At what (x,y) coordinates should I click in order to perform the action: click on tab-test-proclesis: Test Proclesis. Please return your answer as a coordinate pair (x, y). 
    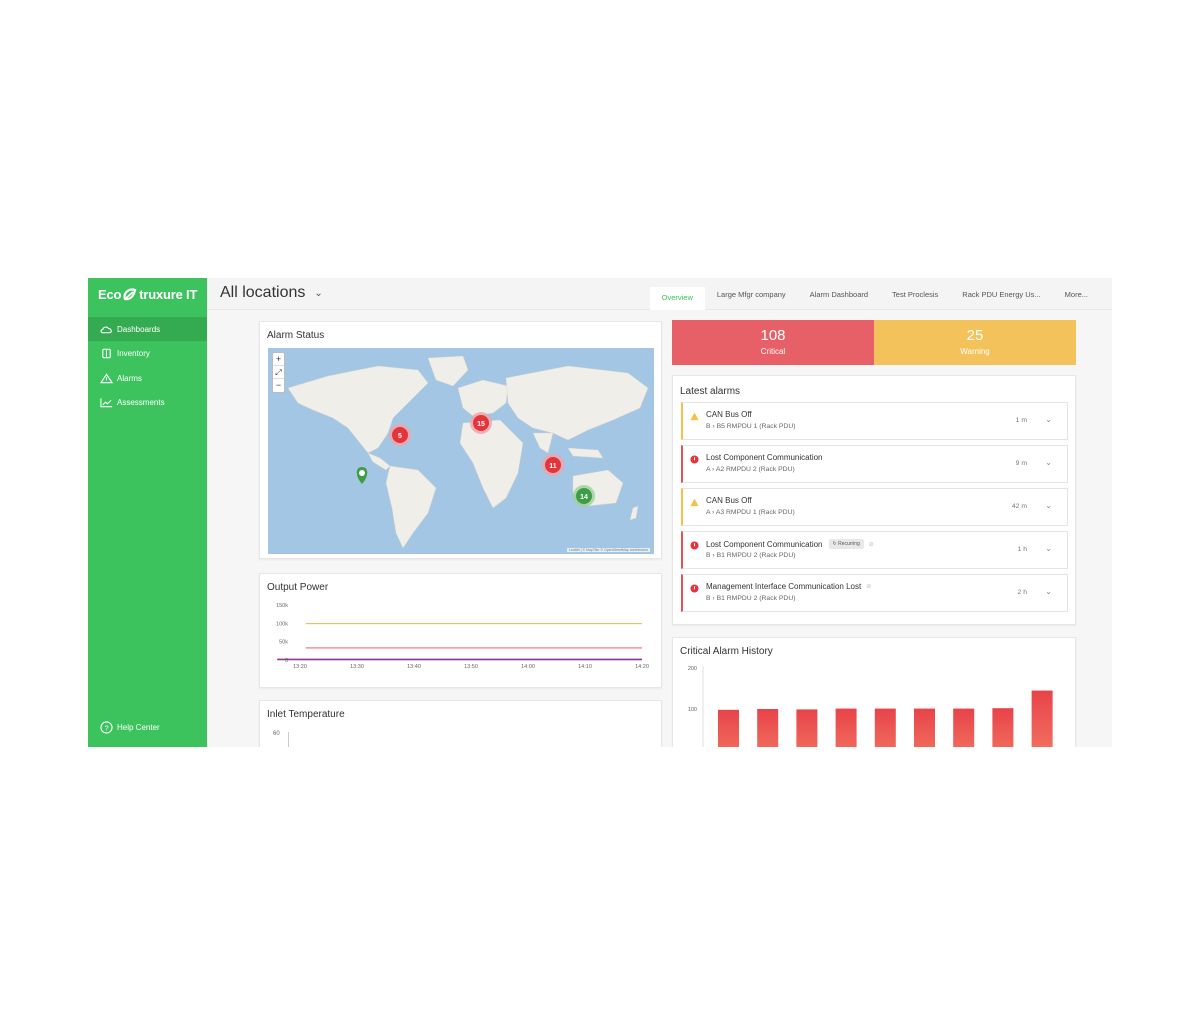
    Looking at the image, I should click on (915, 299).